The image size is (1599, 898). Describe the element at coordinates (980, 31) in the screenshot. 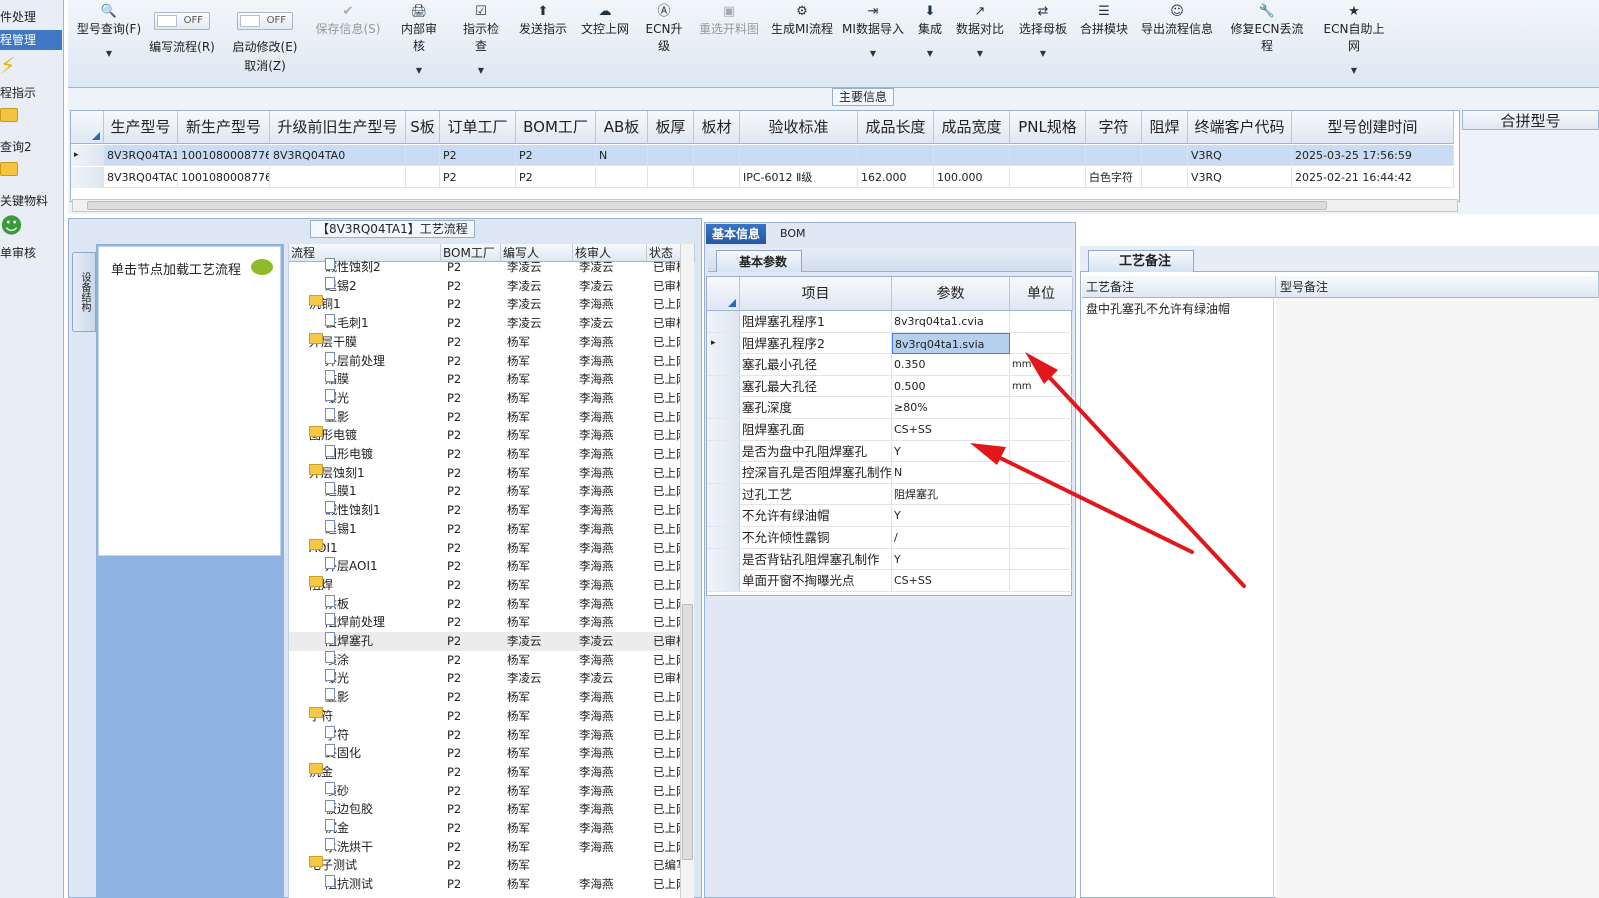

I see `data-compare-button: ↗ 数据对比 ▼` at that location.